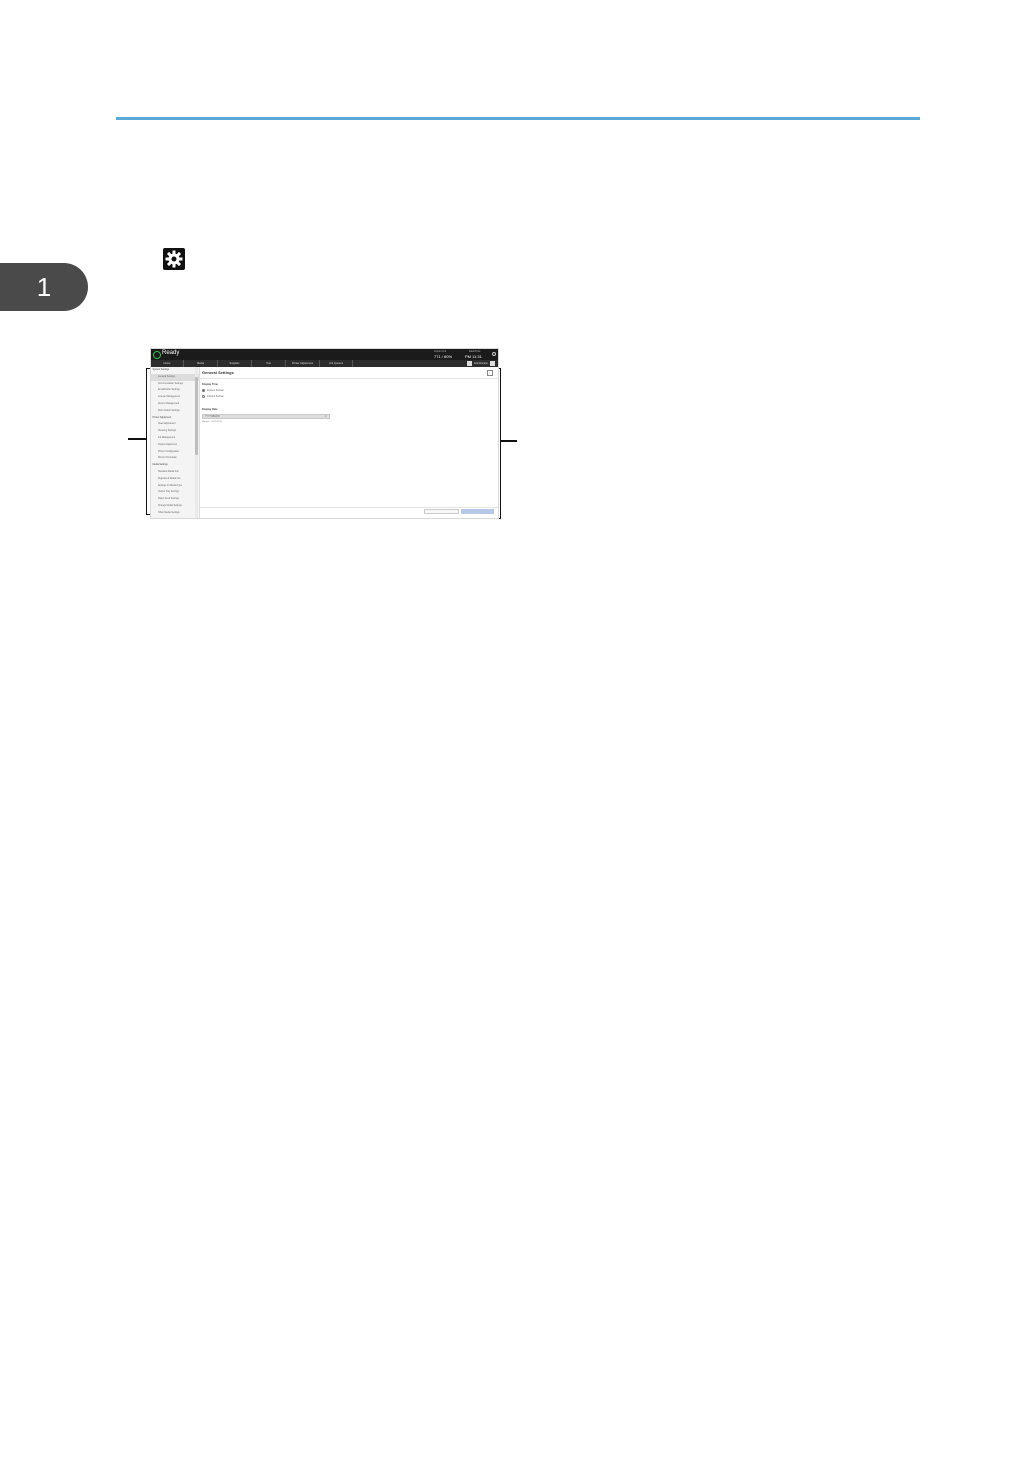 This screenshot has height=1470, width=1036. What do you see at coordinates (175, 492) in the screenshot?
I see `sidebar-item: Output Tray Settings` at bounding box center [175, 492].